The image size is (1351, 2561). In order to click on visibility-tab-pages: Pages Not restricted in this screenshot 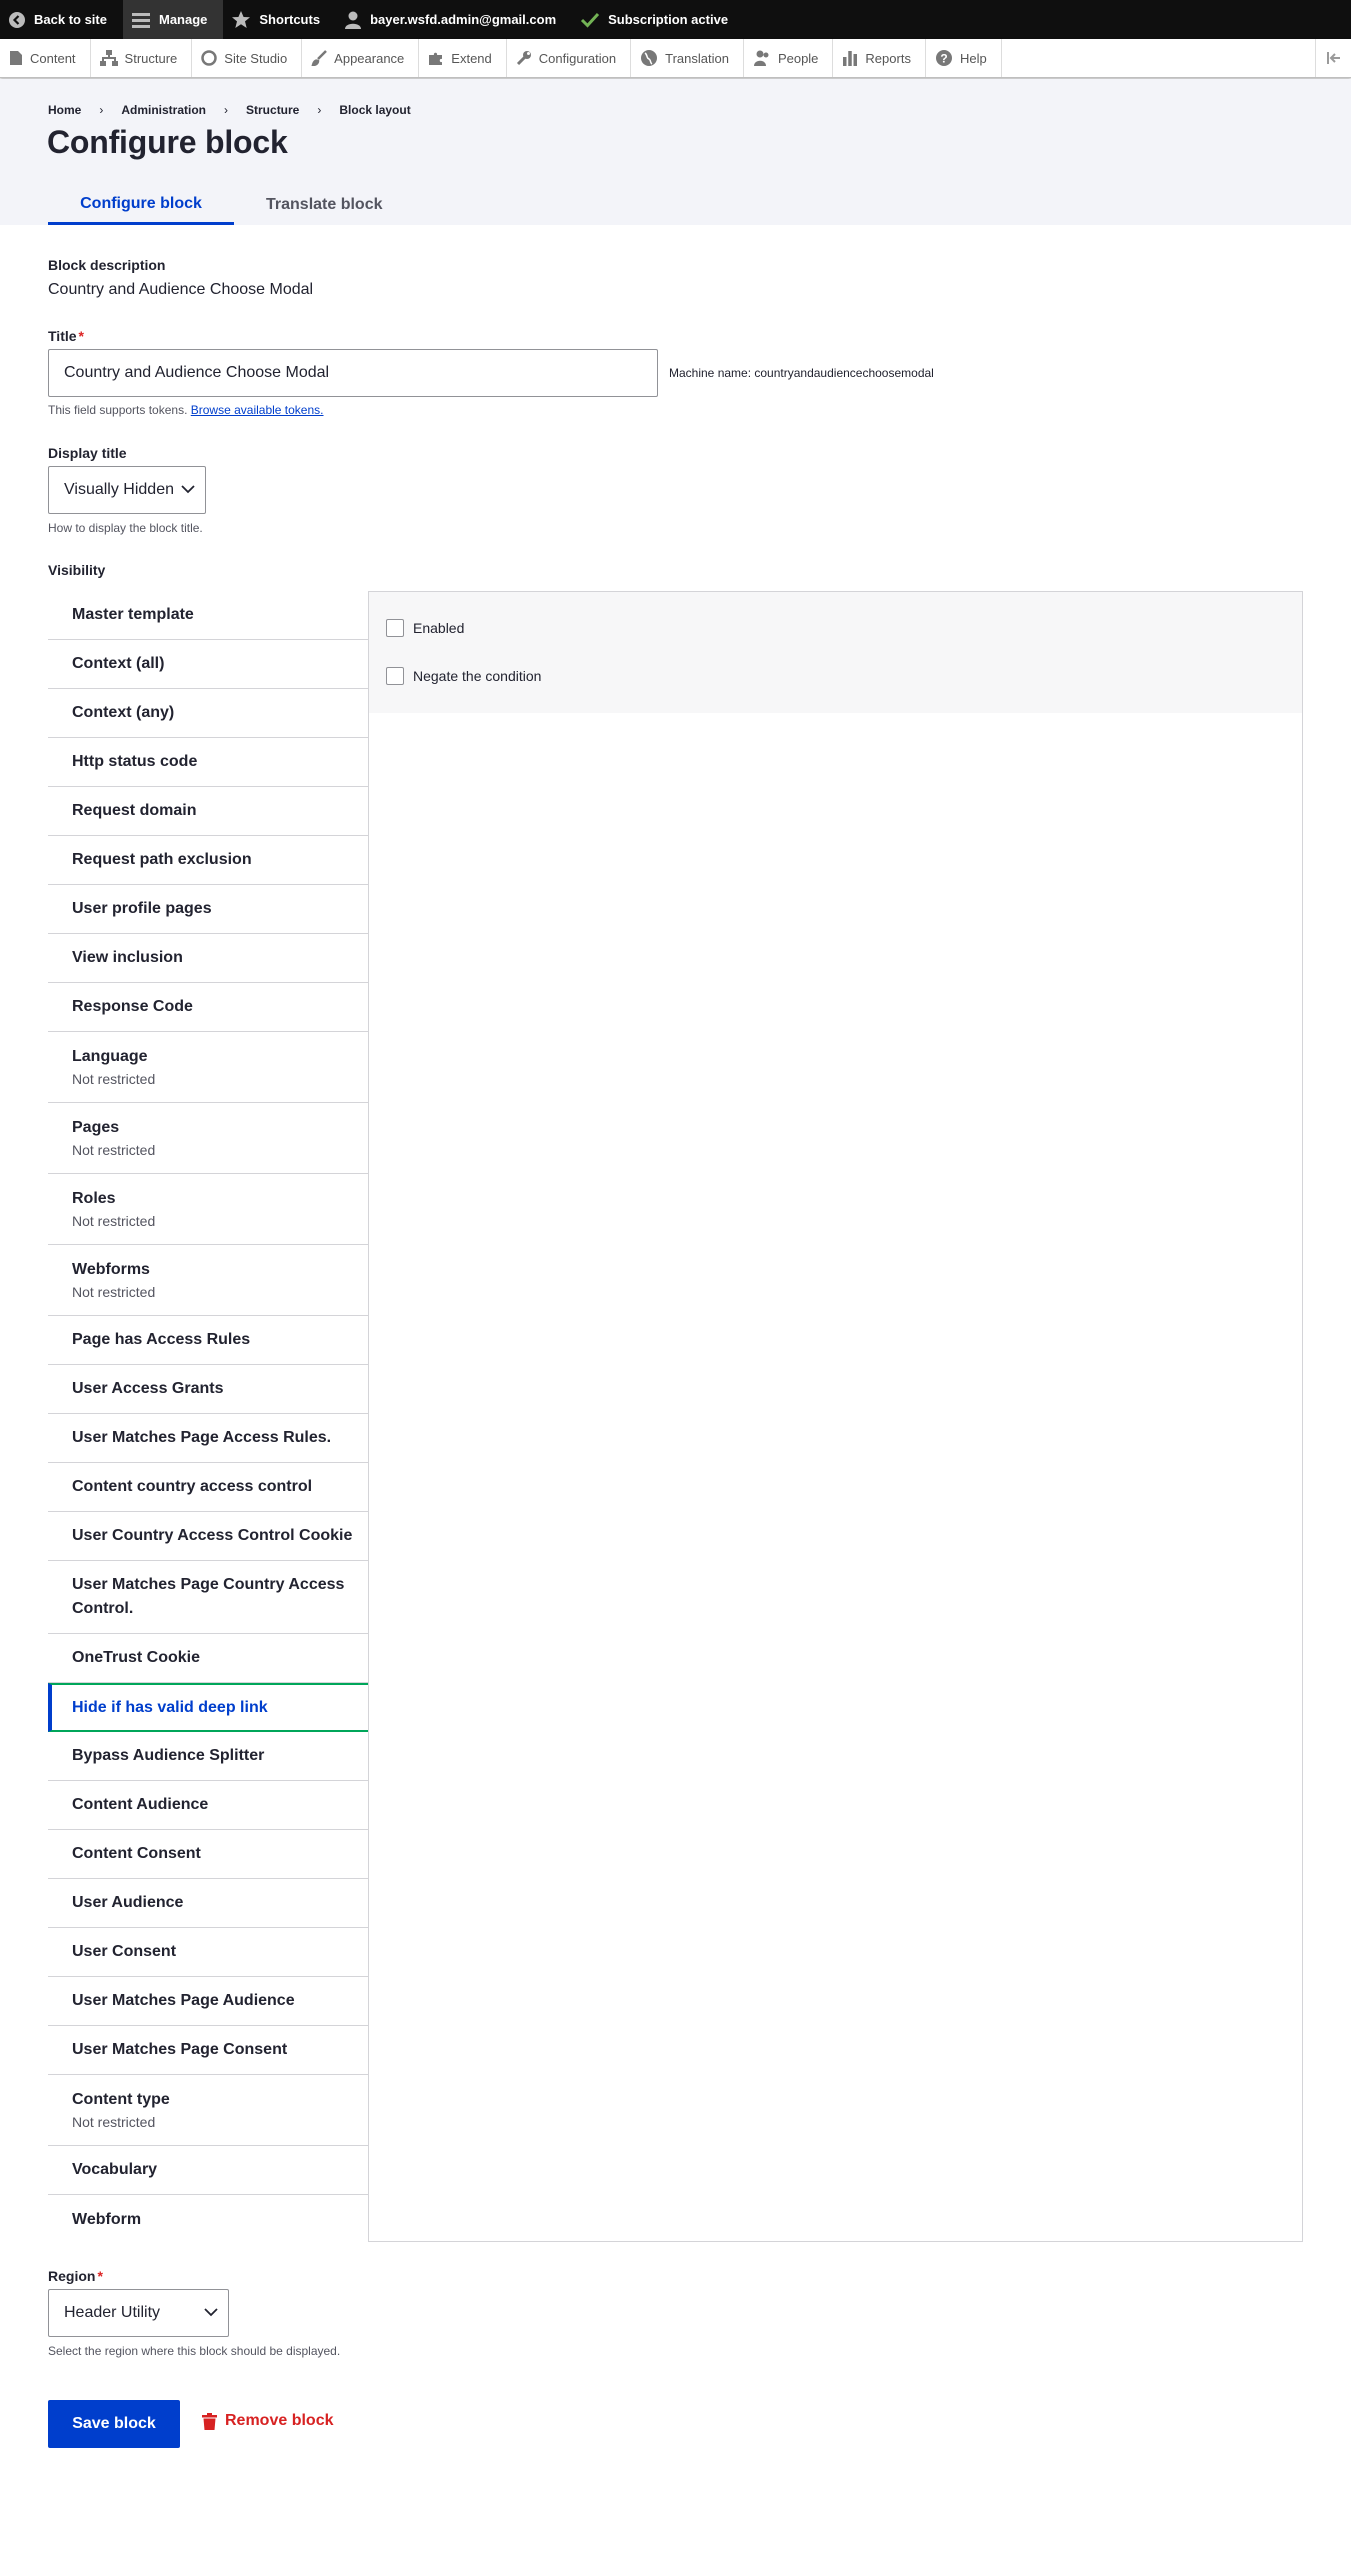, I will do `click(208, 1138)`.